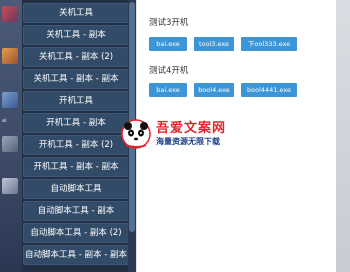 This screenshot has width=350, height=272. Describe the element at coordinates (76, 211) in the screenshot. I see `tool-button: 自动脚本工具 - 副本` at that location.